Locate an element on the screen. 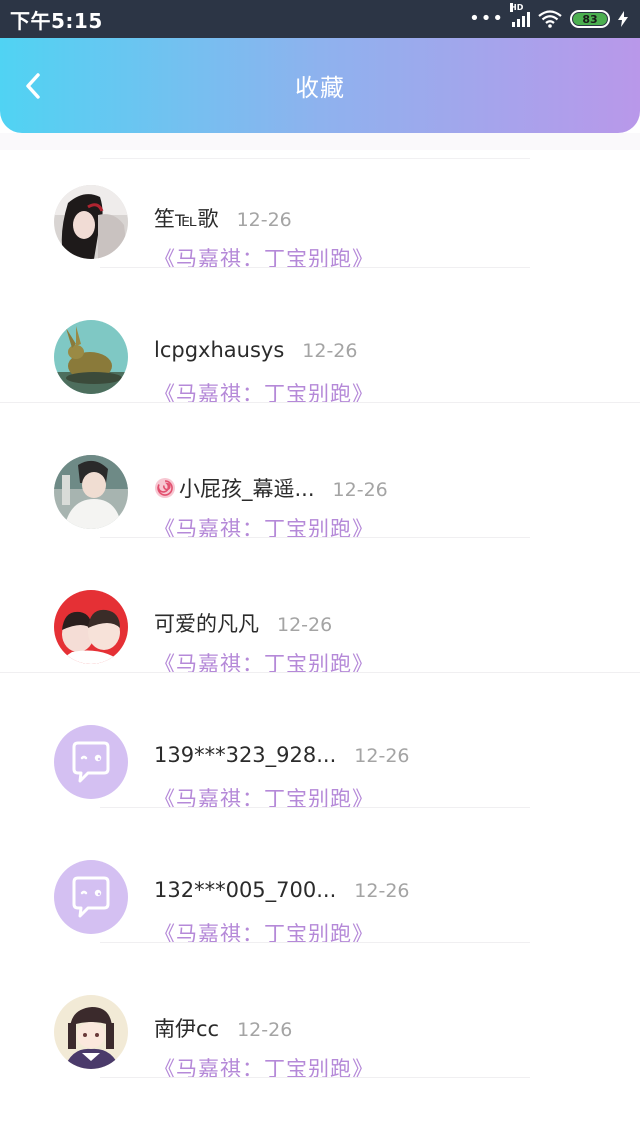 The image size is (640, 1138). list-item: 南伊cc 12-26 《马嘉祺：丁宝别跑》 is located at coordinates (320, 1012).